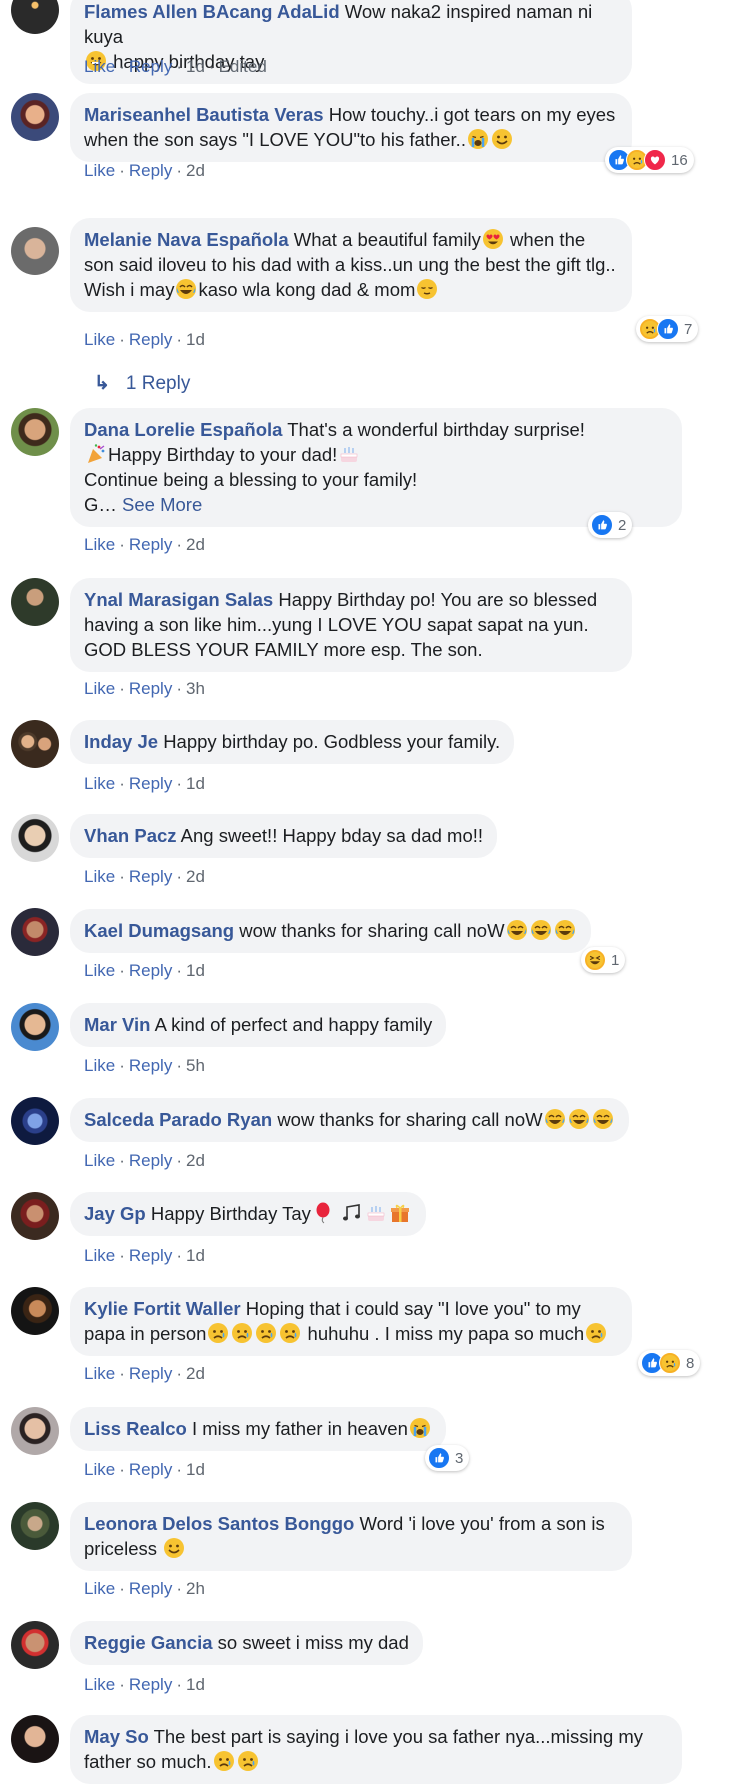 Image resolution: width=750 pixels, height=1789 pixels. What do you see at coordinates (162, 504) in the screenshot?
I see `see-more-link: See More` at bounding box center [162, 504].